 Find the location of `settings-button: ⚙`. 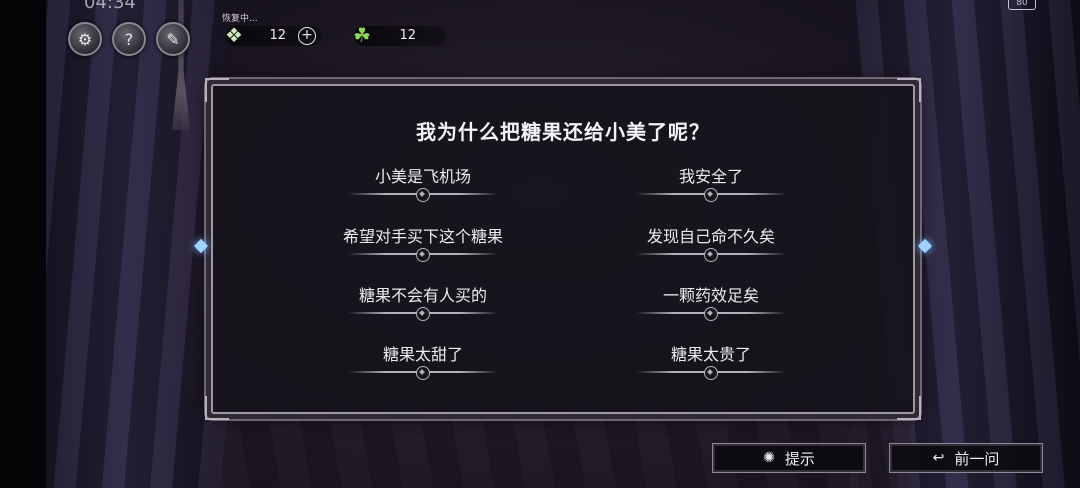

settings-button: ⚙ is located at coordinates (85, 39).